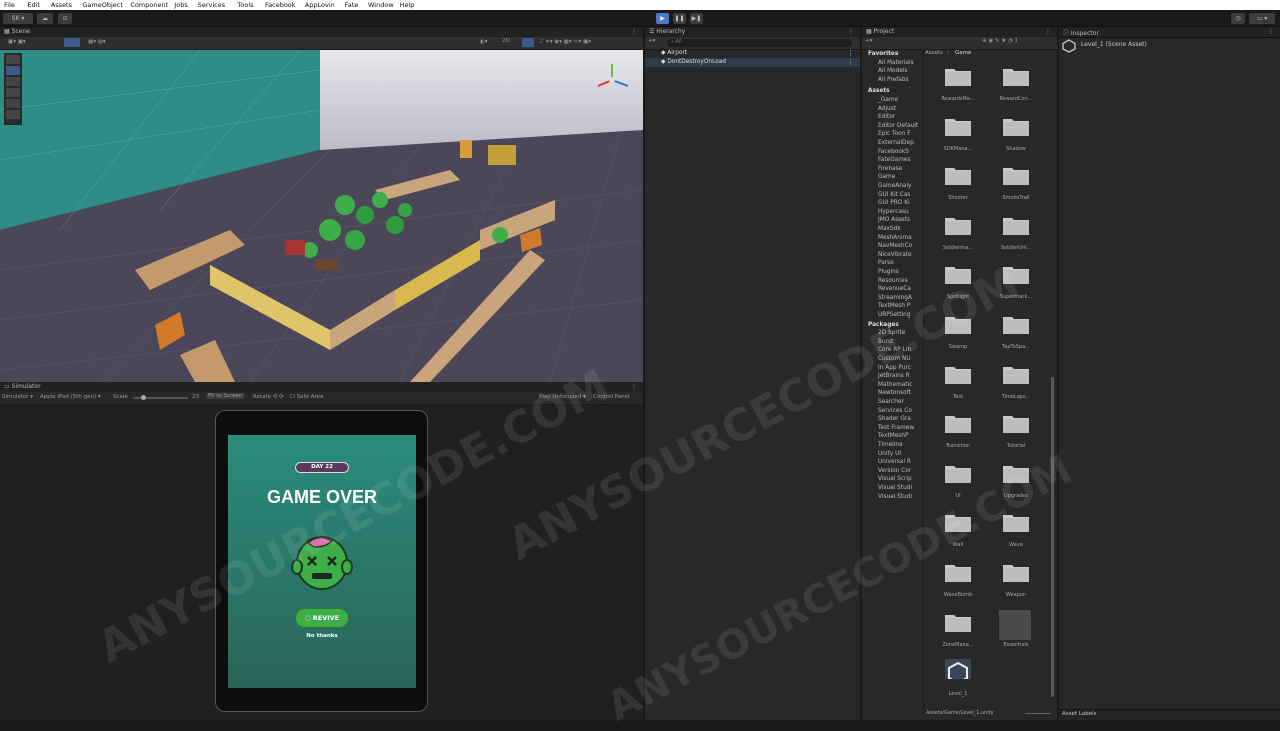  What do you see at coordinates (893, 80) in the screenshot?
I see `tree-item: All Prefabs` at bounding box center [893, 80].